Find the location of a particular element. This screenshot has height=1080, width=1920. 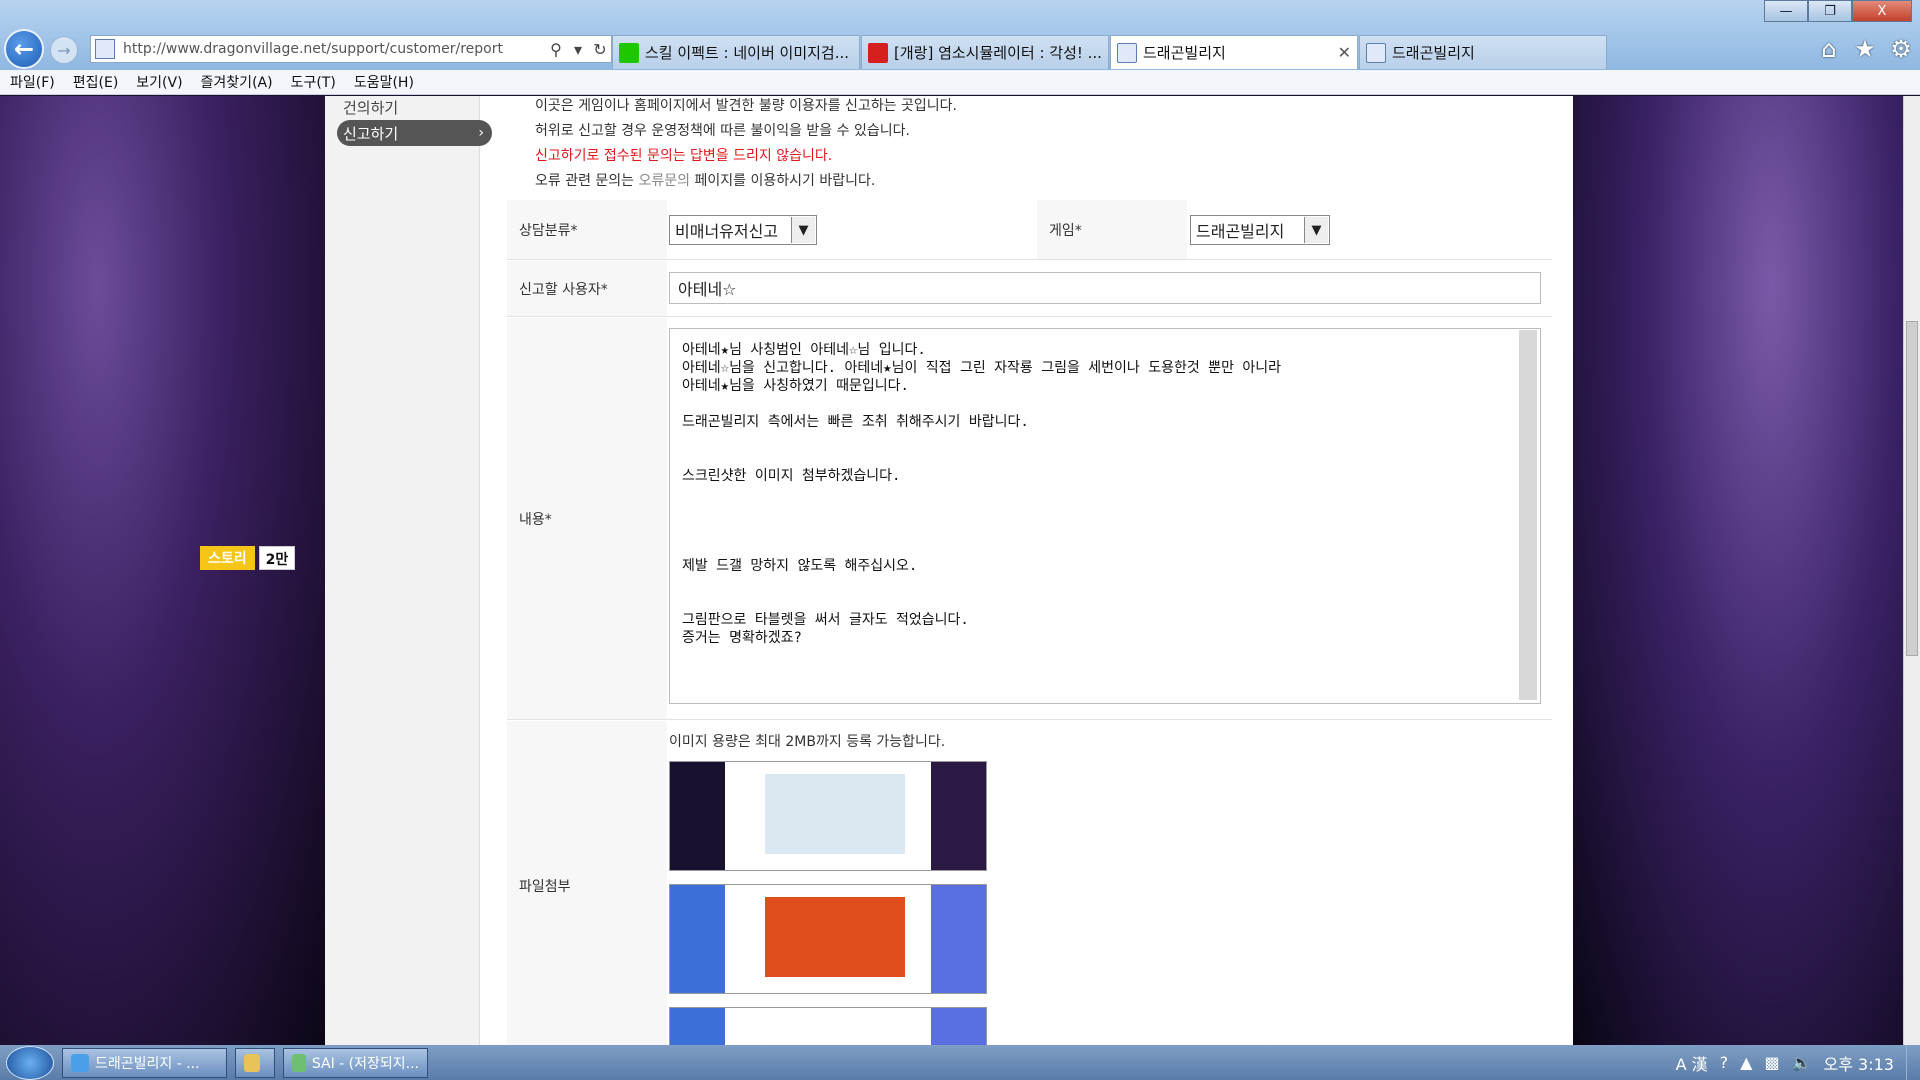

forward-button: → is located at coordinates (64, 50).